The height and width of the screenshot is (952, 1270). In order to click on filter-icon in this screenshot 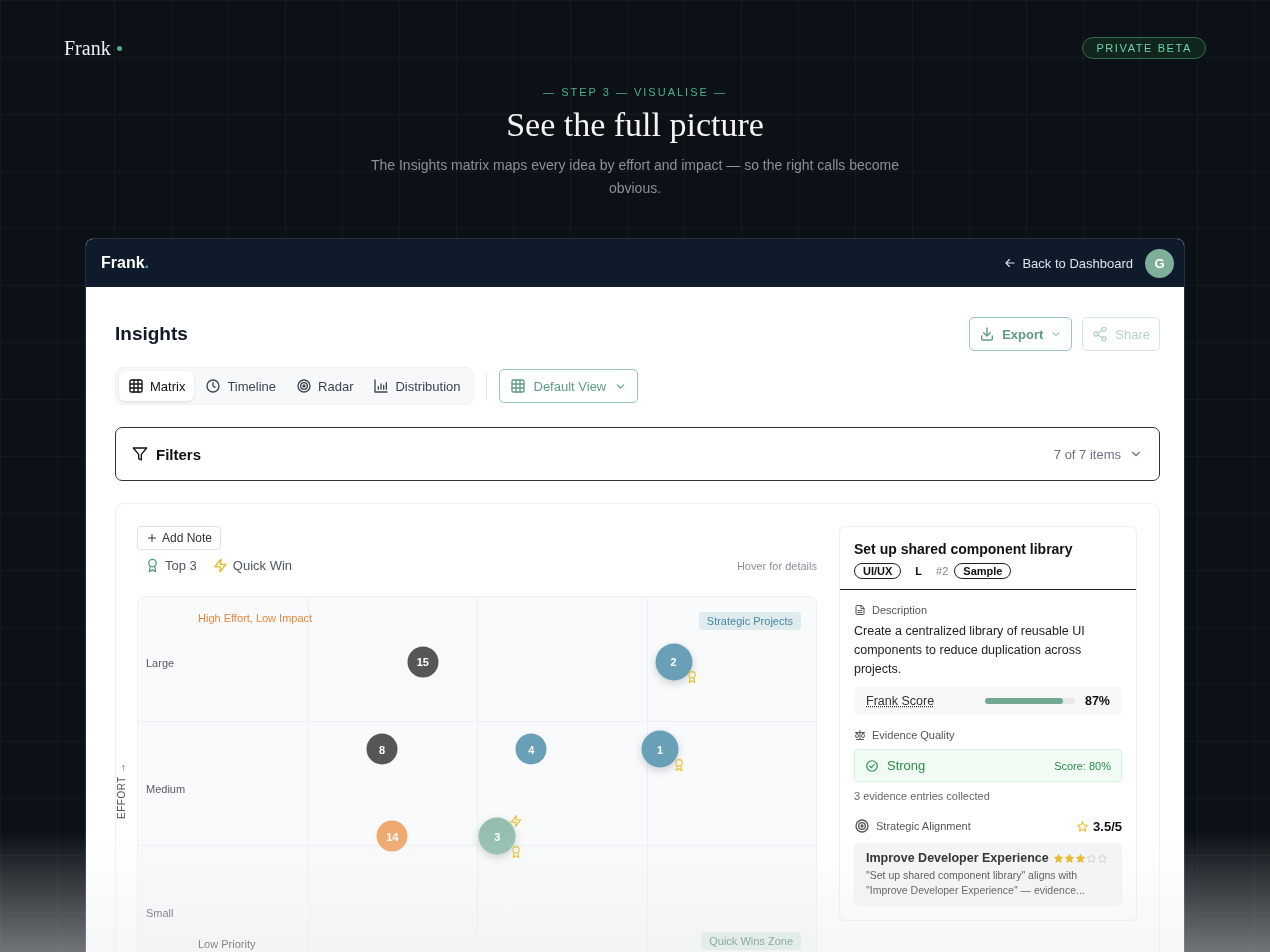, I will do `click(140, 454)`.